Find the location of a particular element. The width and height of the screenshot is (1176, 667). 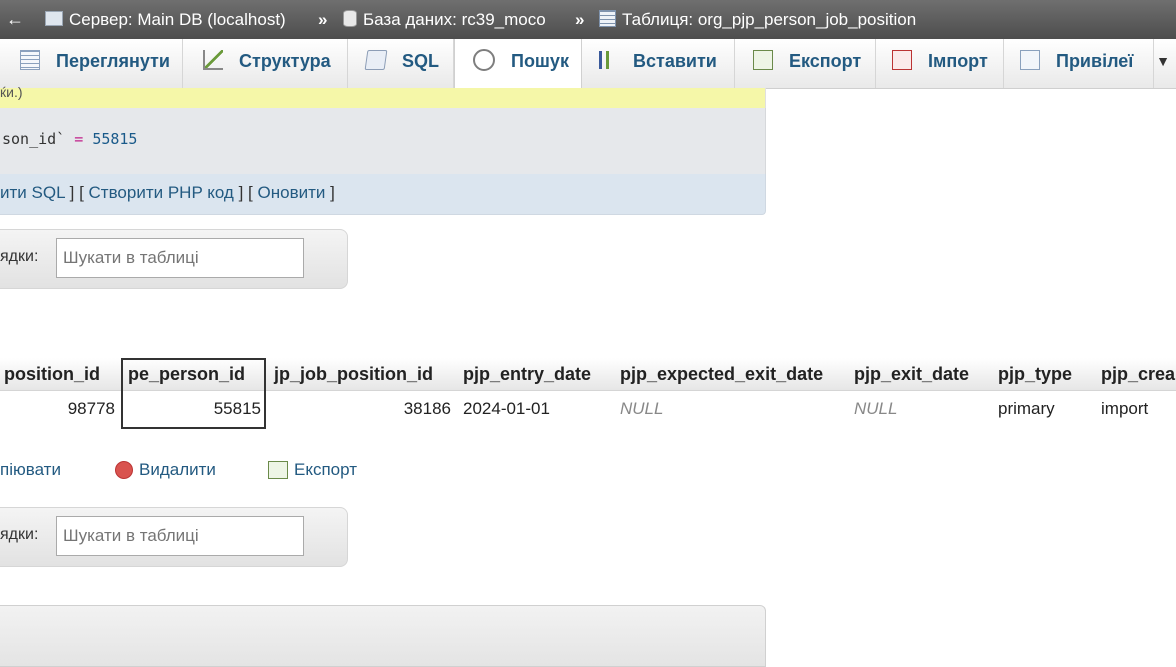

table-cell: 38186 is located at coordinates (360, 409).